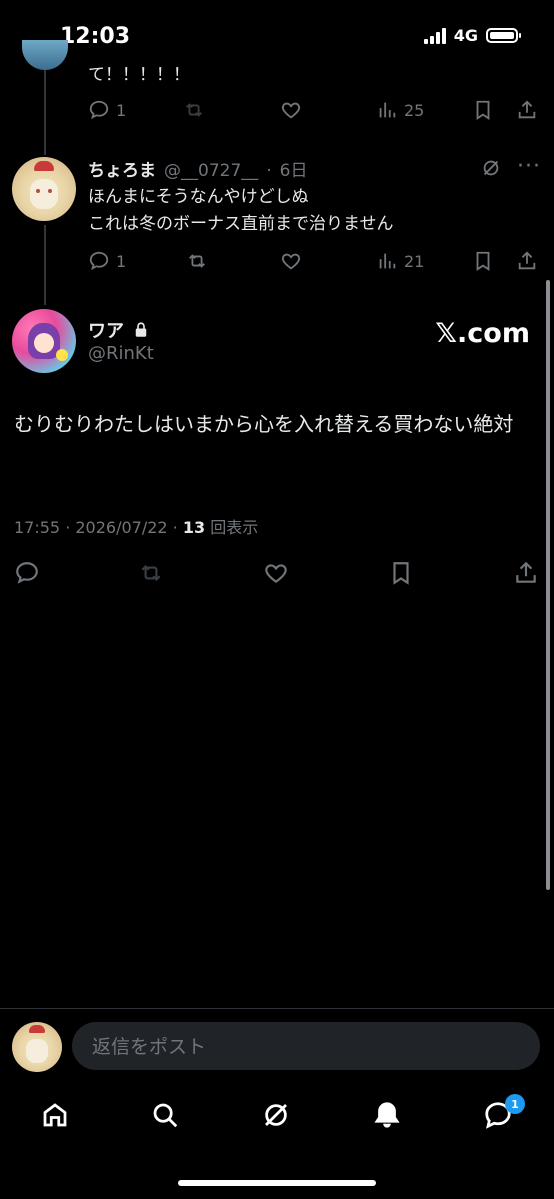  Describe the element at coordinates (241, 224) in the screenshot. I see `tweet-line: これは冬のボーナス直前まで治りません` at that location.